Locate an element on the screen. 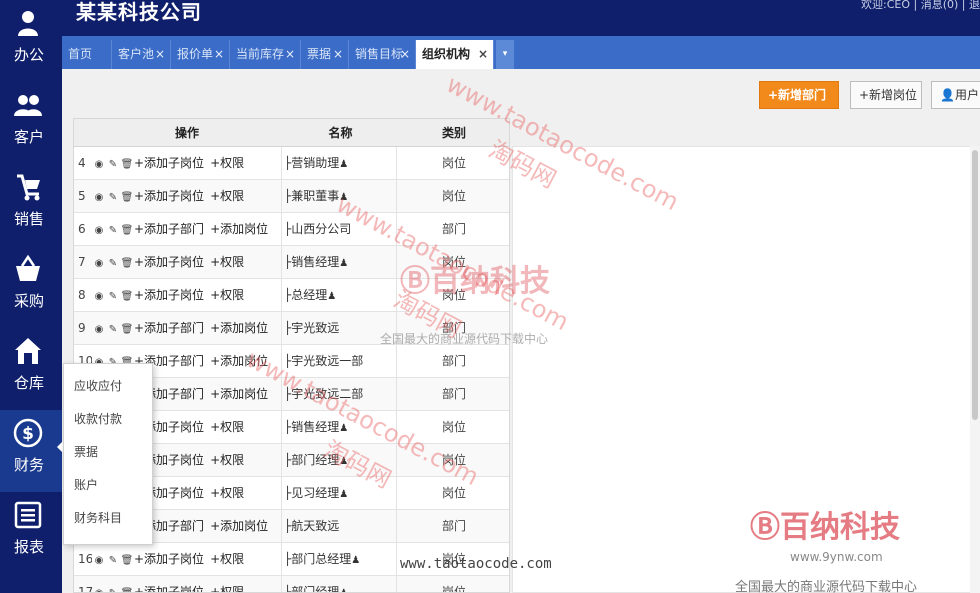  tab-home: 首页 is located at coordinates (87, 54).